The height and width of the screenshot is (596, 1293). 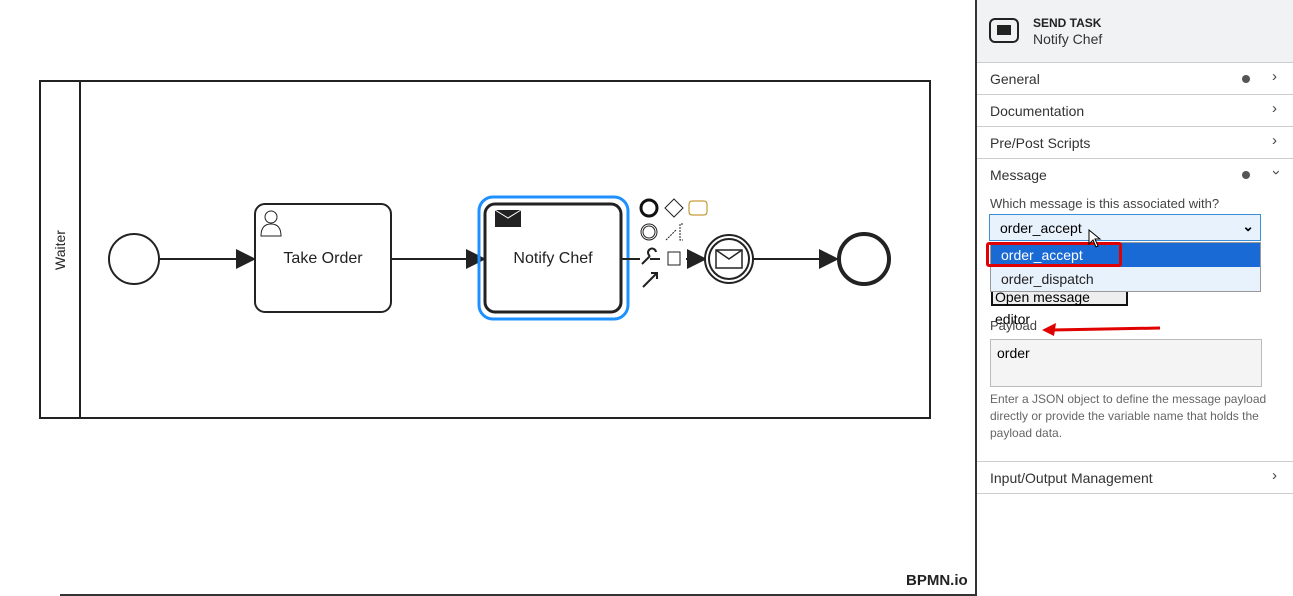 I want to click on group-scripts: Pre/Post Scripts ›, so click(x=1135, y=143).